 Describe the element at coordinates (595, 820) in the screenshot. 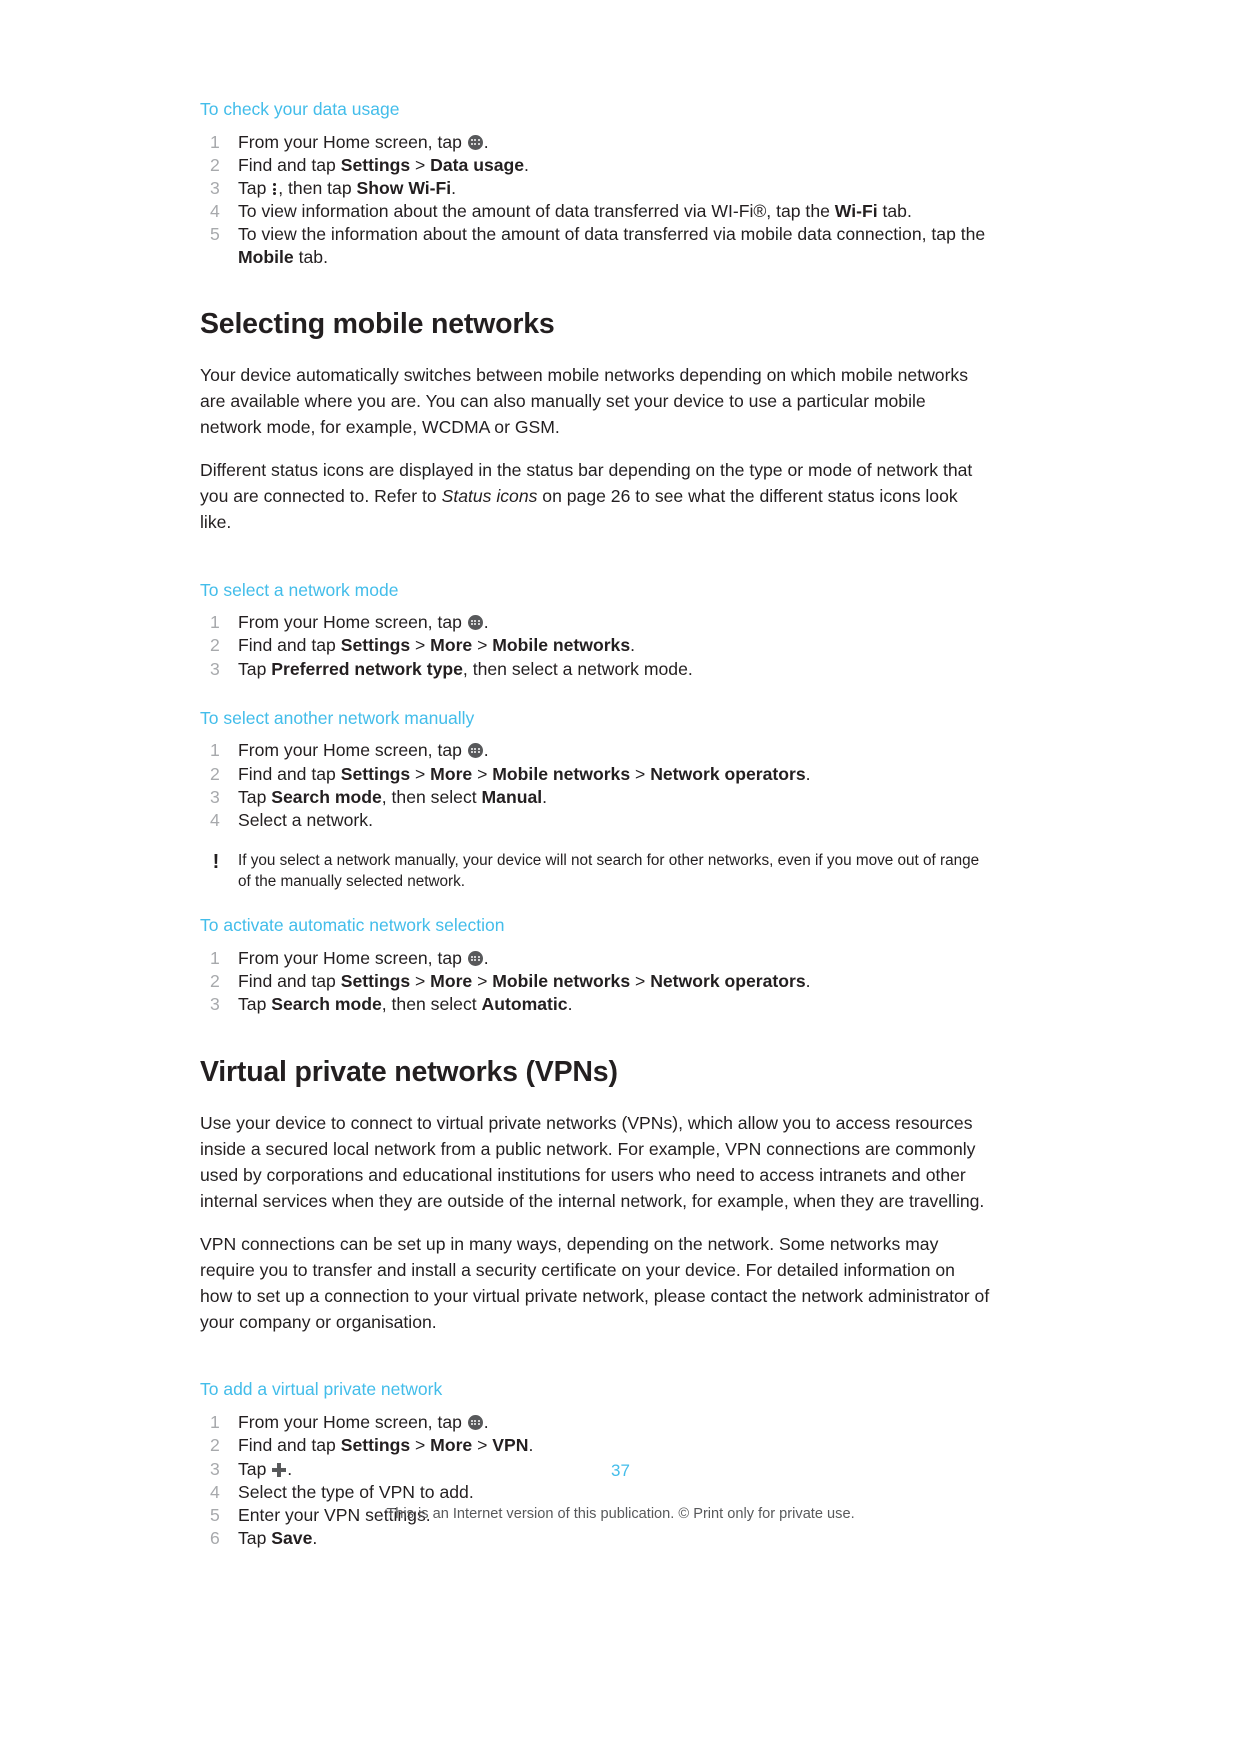

I see `step-item: Select a network.` at that location.